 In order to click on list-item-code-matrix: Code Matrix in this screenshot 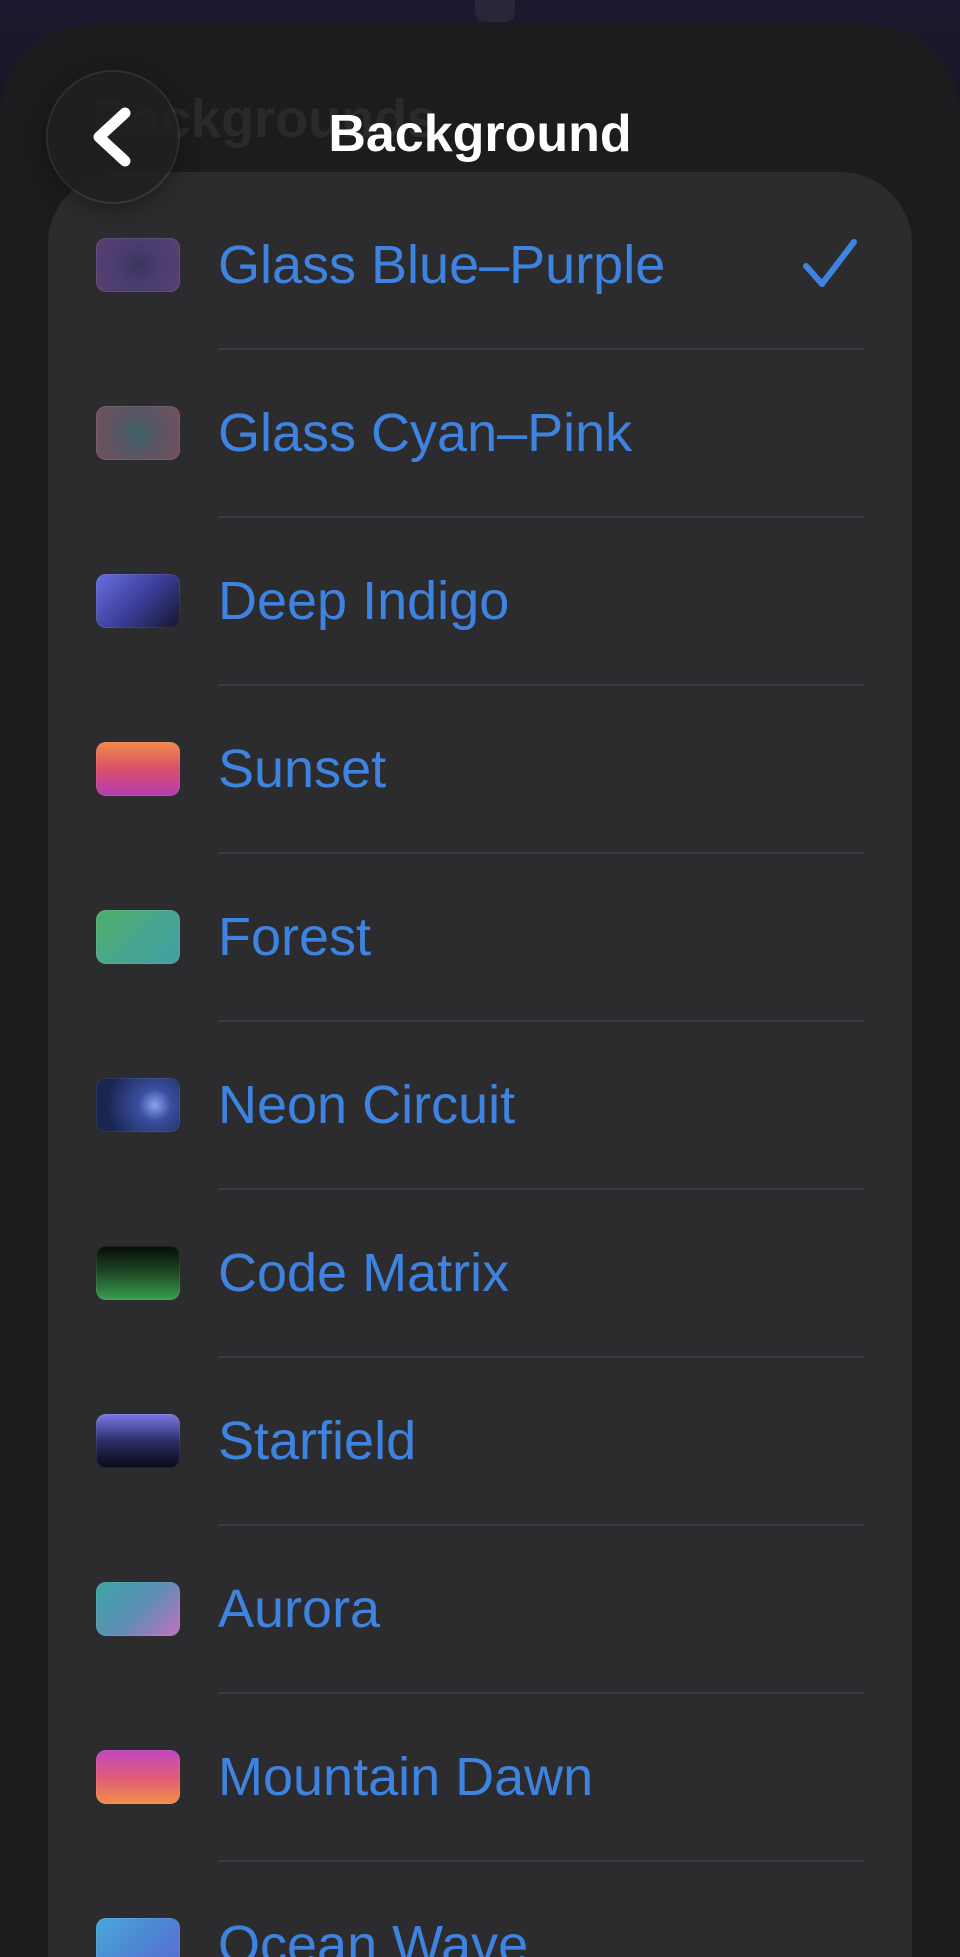, I will do `click(480, 1274)`.